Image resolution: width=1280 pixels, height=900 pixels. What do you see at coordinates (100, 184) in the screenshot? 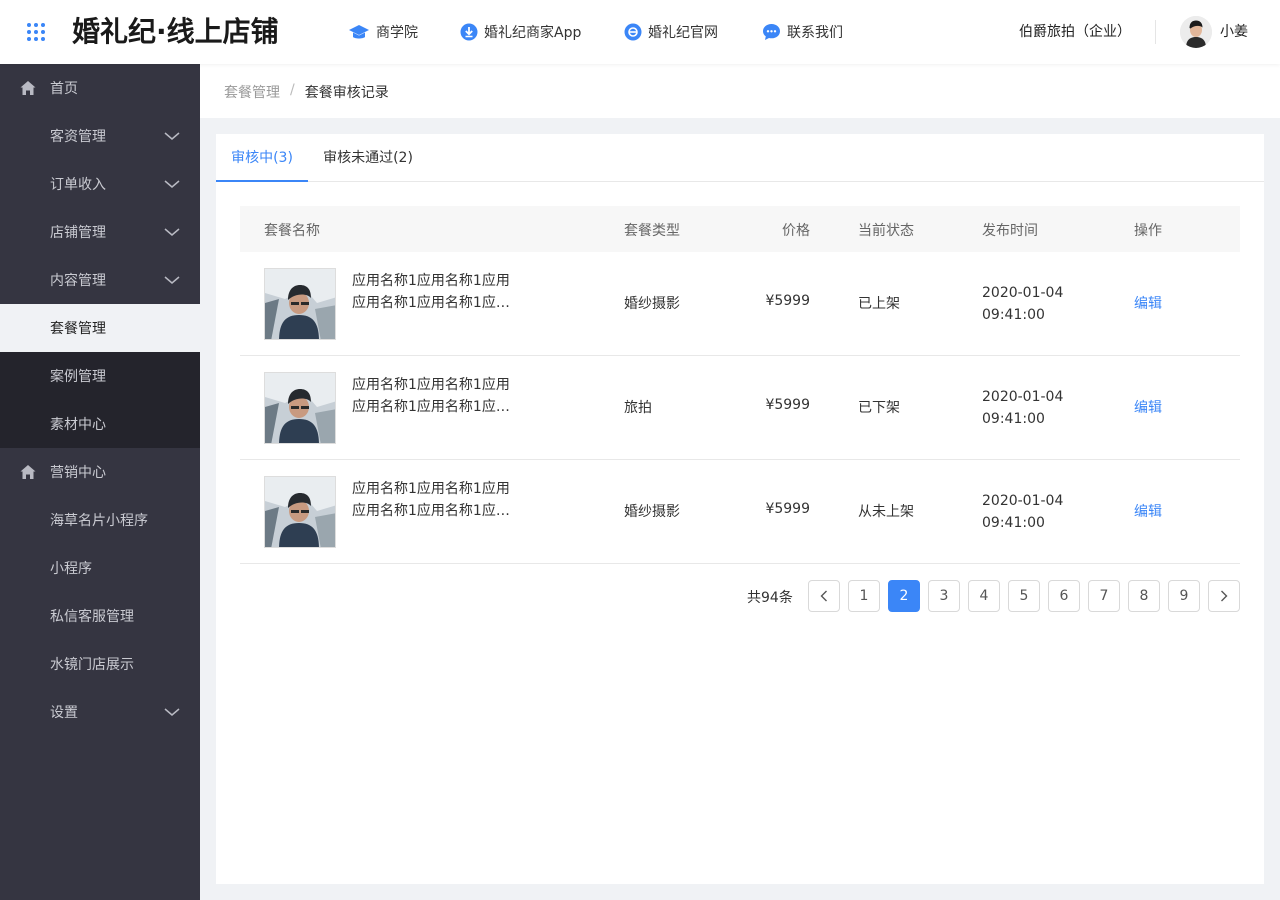
I see `sidebar-item-order-income: 订单收入` at bounding box center [100, 184].